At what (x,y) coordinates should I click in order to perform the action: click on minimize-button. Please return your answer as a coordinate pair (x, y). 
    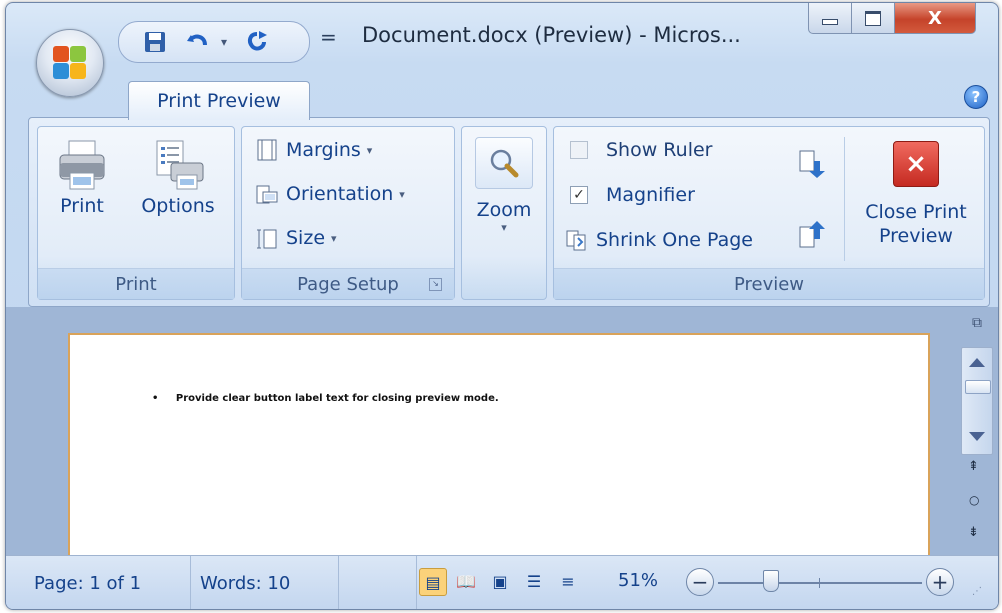
    Looking at the image, I should click on (830, 18).